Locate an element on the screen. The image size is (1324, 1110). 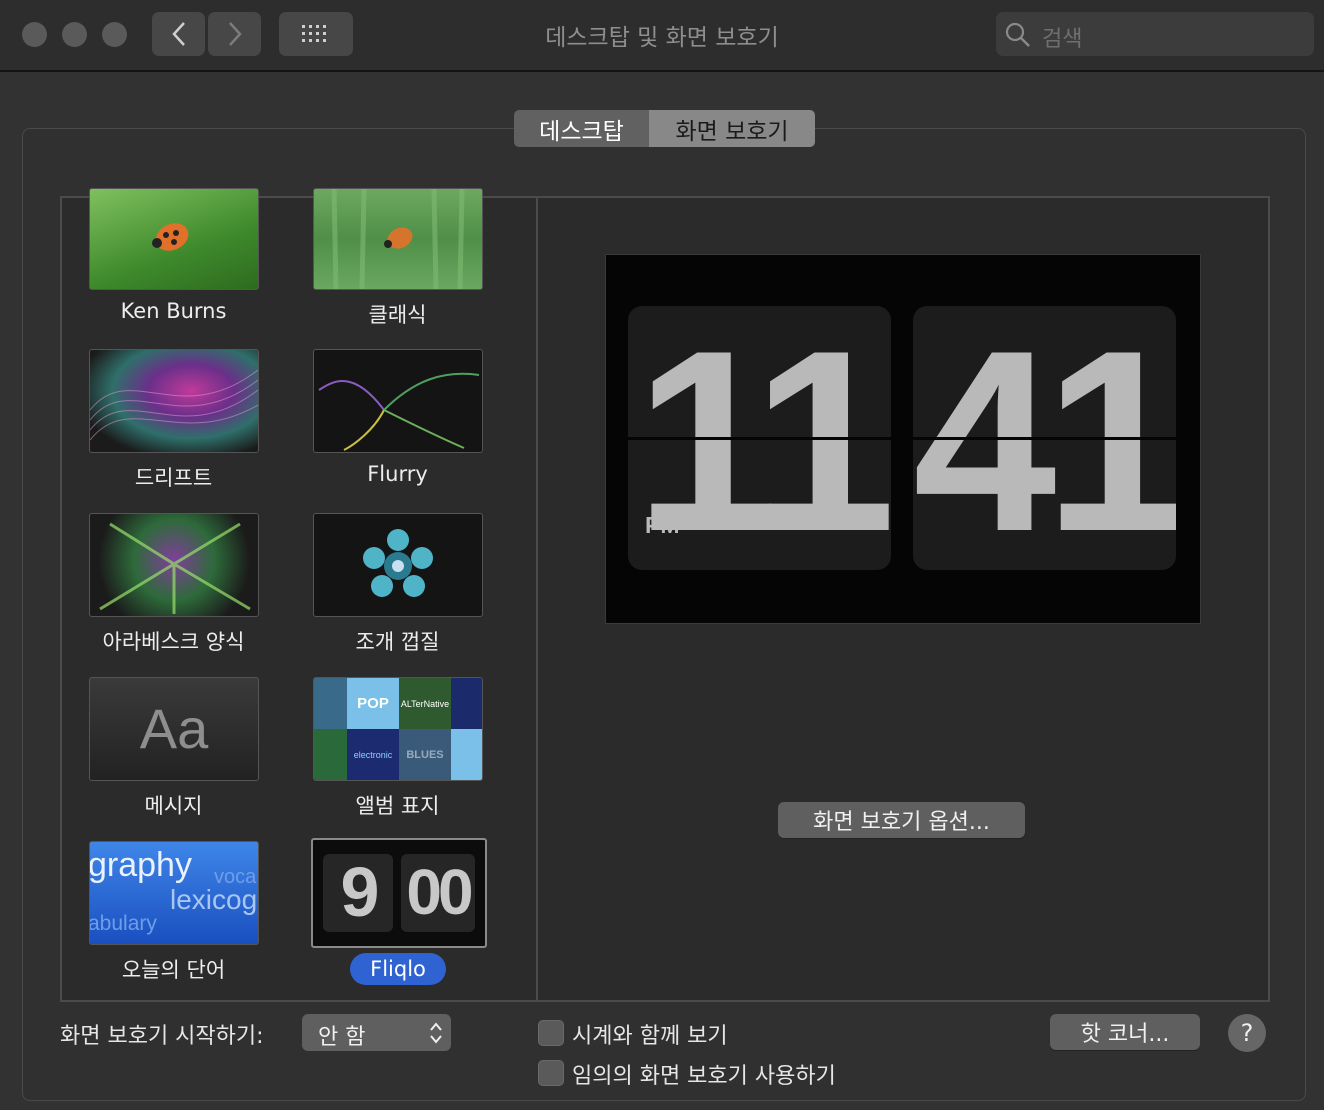
album-electronic: electronic is located at coordinates (373, 754).